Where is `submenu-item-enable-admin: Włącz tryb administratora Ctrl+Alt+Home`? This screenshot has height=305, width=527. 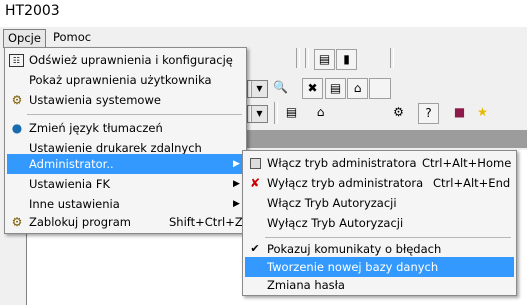
submenu-item-enable-admin: Włącz tryb administratora Ctrl+Alt+Home is located at coordinates (379, 163).